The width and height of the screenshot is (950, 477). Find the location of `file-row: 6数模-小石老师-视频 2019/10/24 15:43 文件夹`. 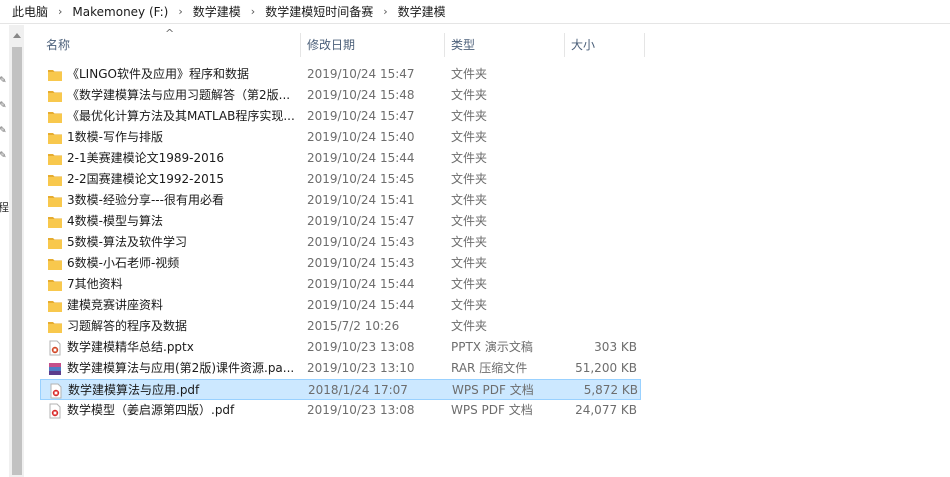

file-row: 6数模-小石老师-视频 2019/10/24 15:43 文件夹 is located at coordinates (340, 263).